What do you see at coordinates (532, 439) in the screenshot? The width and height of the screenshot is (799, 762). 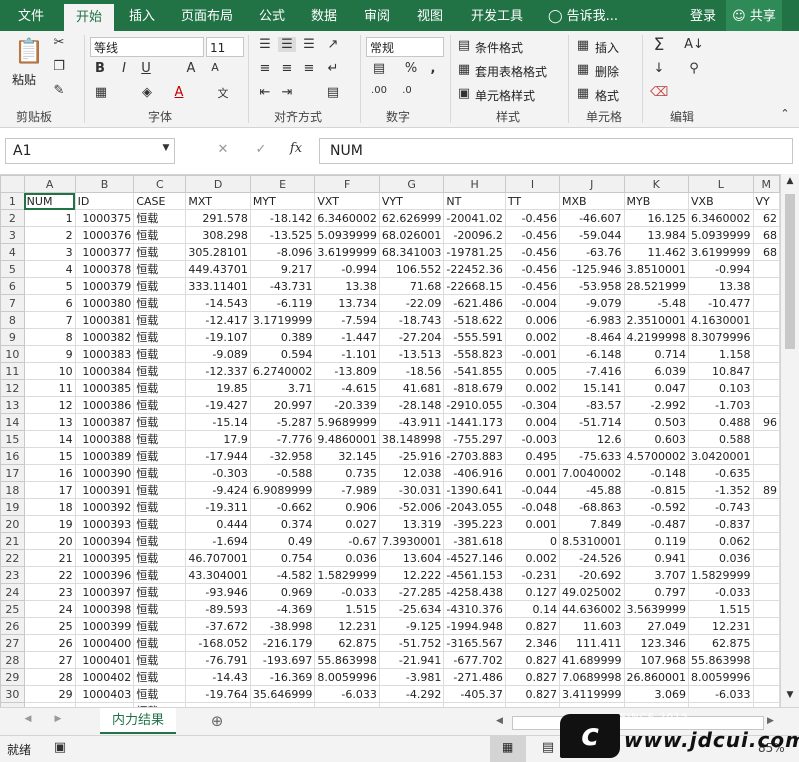 I see `cell: -0.003` at bounding box center [532, 439].